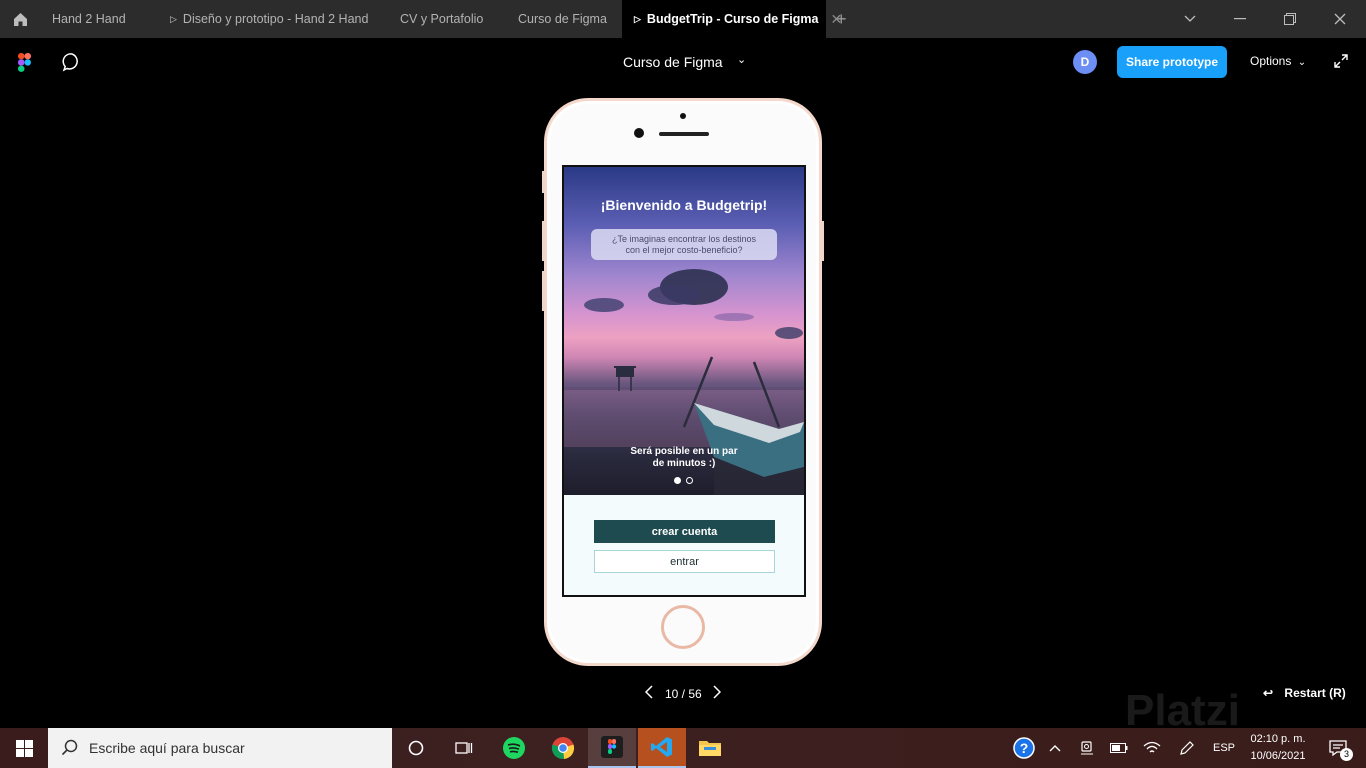  What do you see at coordinates (1338, 748) in the screenshot?
I see `notifications-icon: 3` at bounding box center [1338, 748].